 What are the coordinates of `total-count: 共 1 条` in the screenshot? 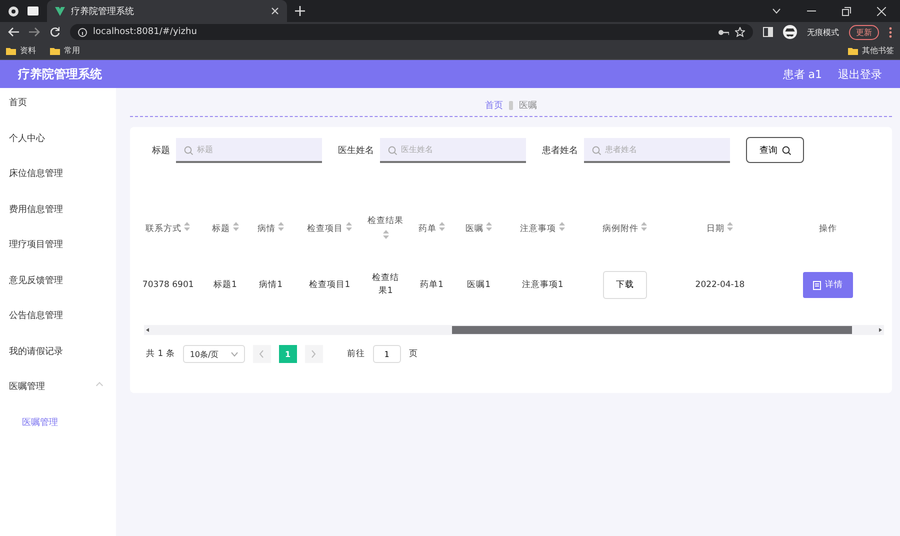 It's located at (160, 354).